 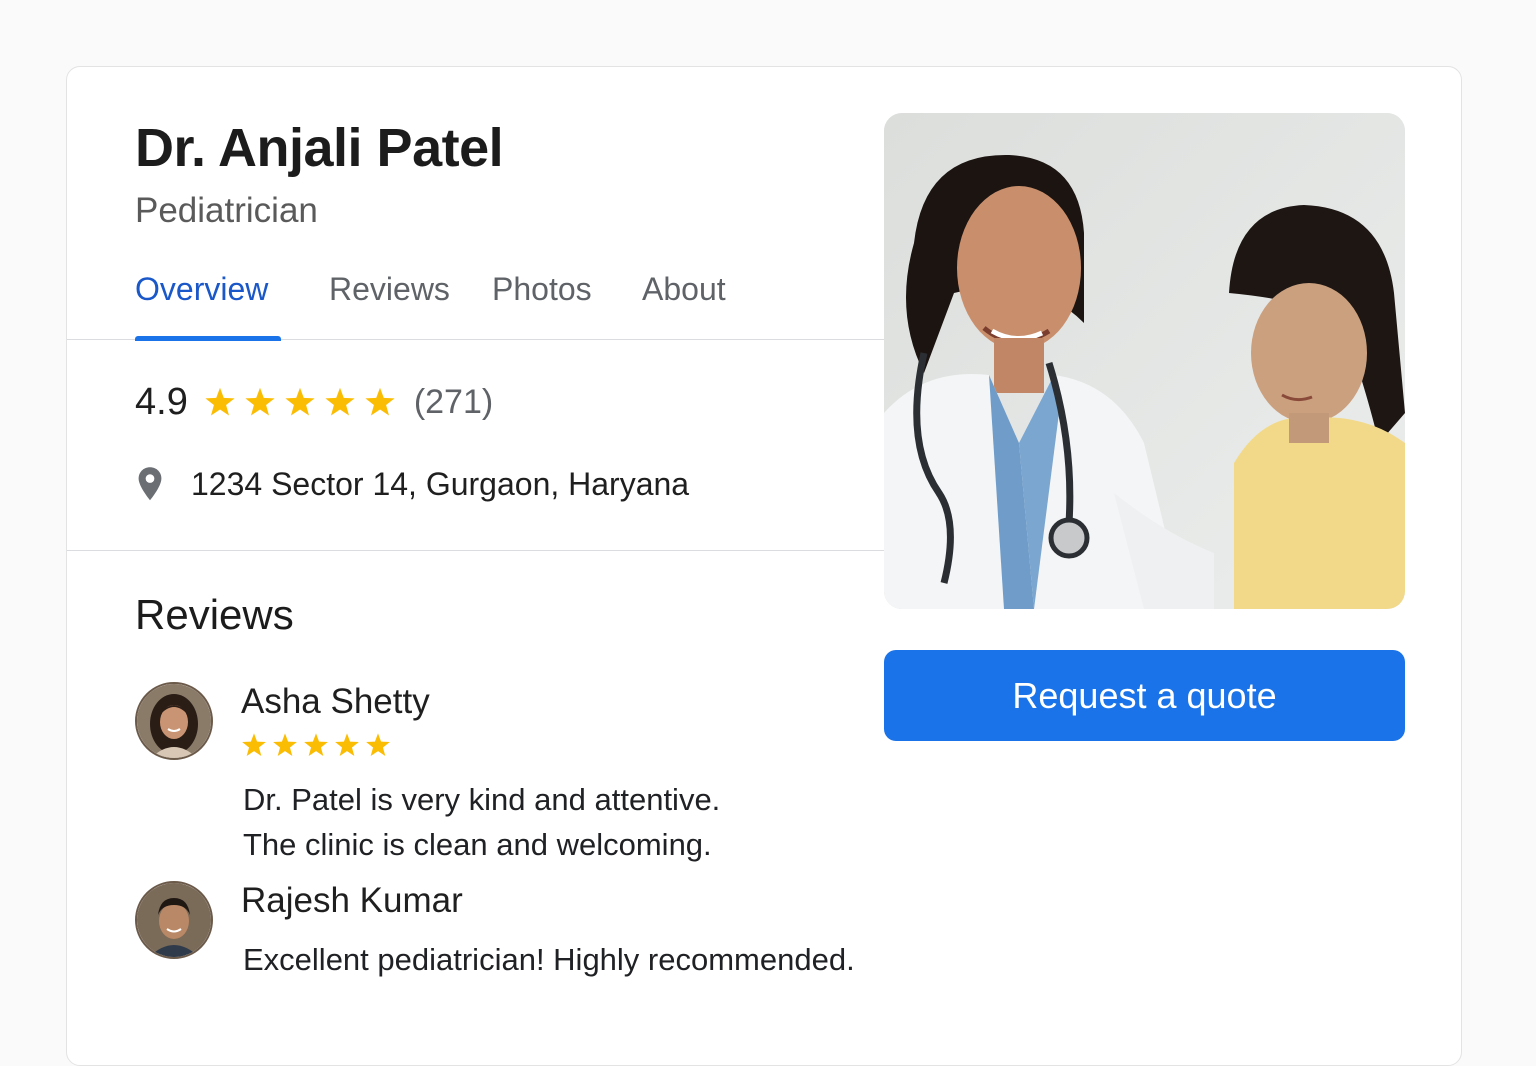 What do you see at coordinates (161, 401) in the screenshot?
I see `rating-value: 4.9` at bounding box center [161, 401].